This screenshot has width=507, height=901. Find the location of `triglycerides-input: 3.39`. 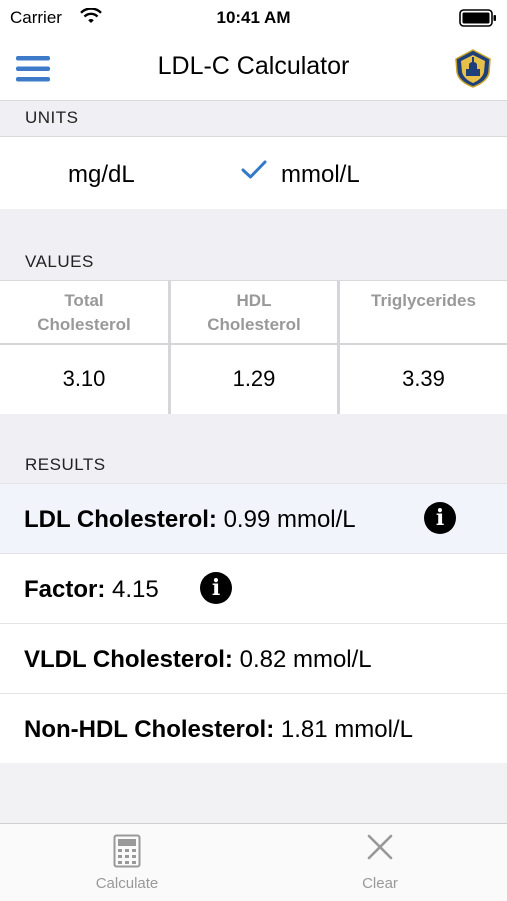

triglycerides-input: 3.39 is located at coordinates (423, 379).